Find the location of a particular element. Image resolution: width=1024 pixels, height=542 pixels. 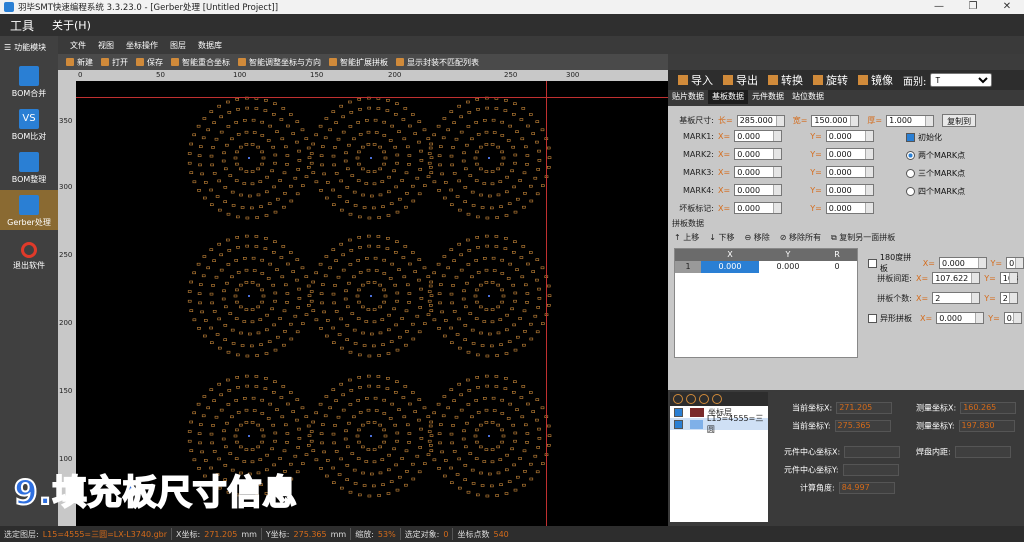

tab-placement: 贴片数据 is located at coordinates (688, 97).